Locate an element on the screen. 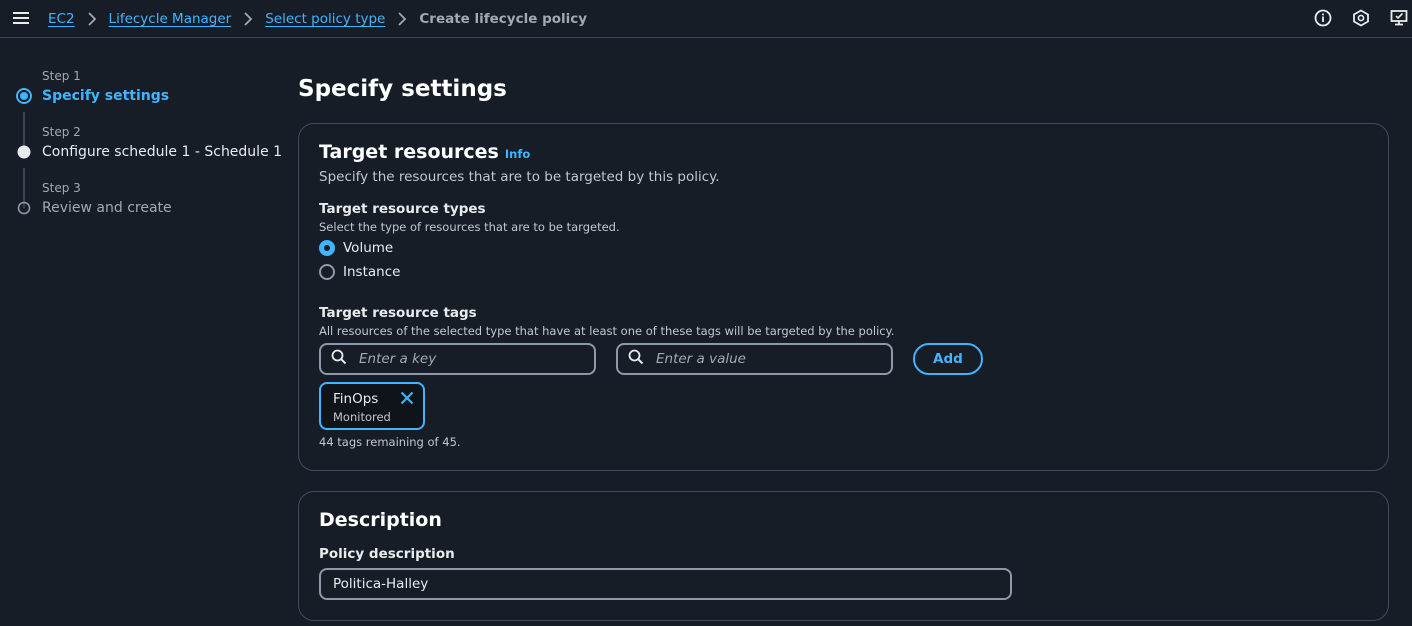 Image resolution: width=1412 pixels, height=626 pixels. step-title: Configure schedule 1 - Schedule 1 is located at coordinates (162, 152).